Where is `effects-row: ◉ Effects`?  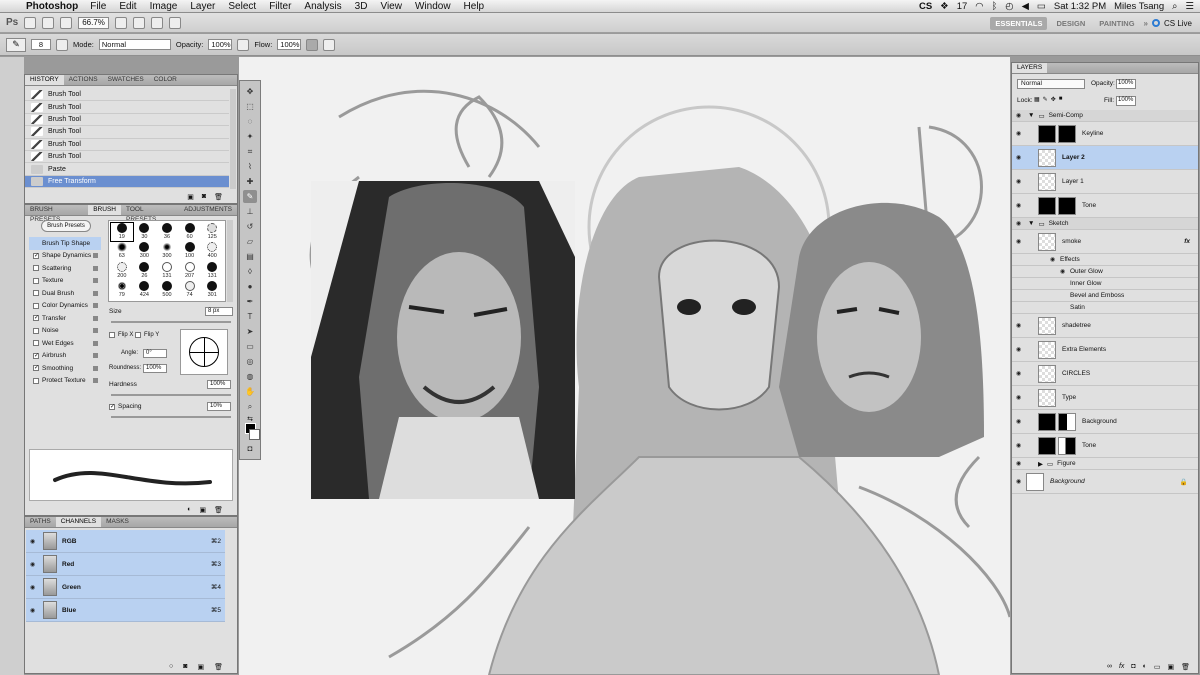
effects-row: ◉ Effects is located at coordinates (1105, 260).